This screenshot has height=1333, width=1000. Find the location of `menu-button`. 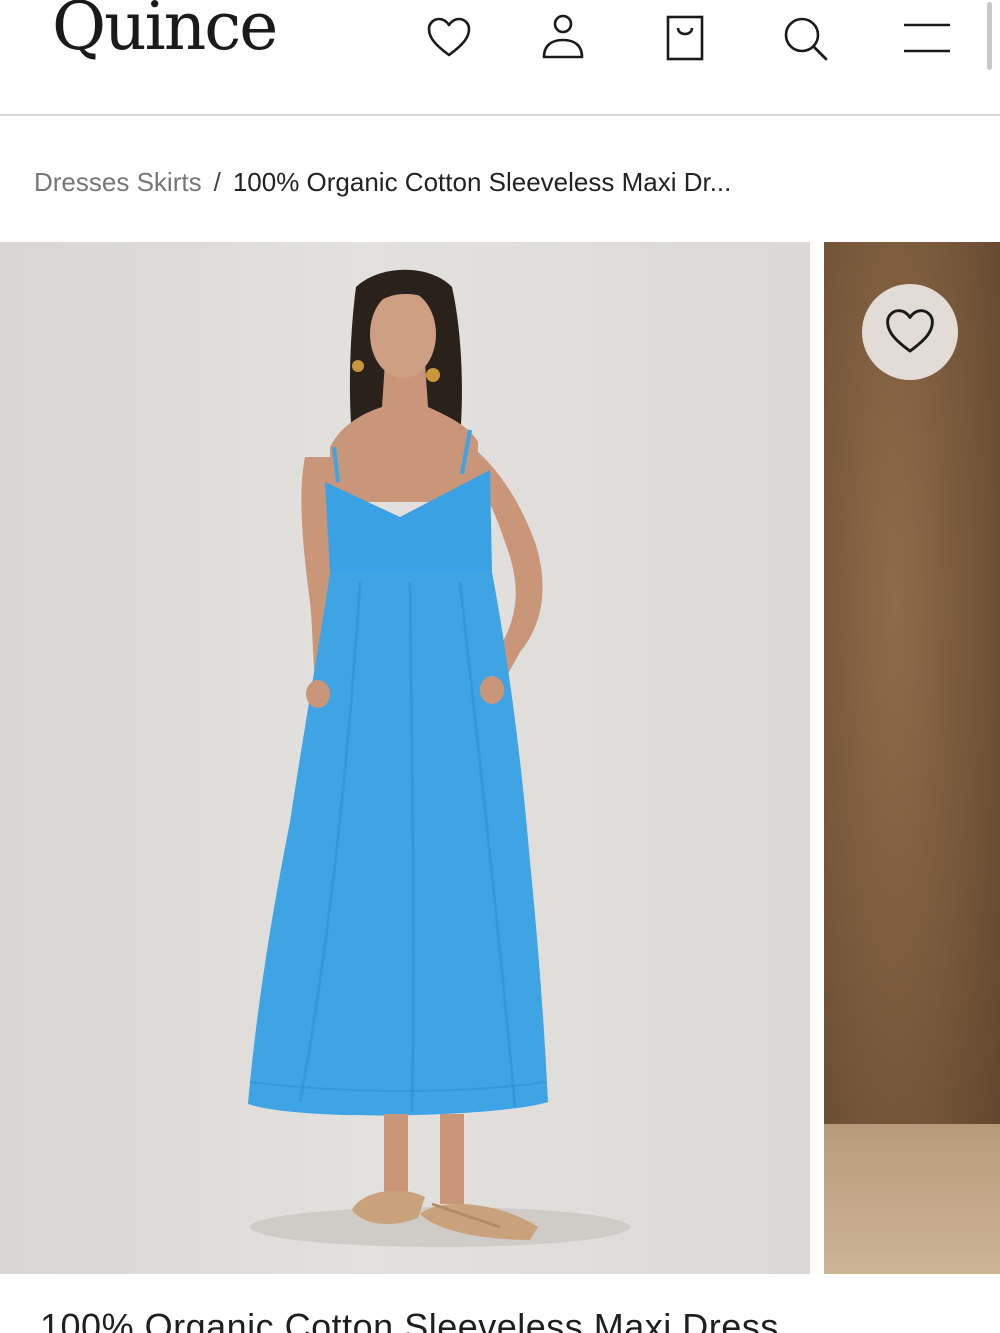

menu-button is located at coordinates (927, 38).